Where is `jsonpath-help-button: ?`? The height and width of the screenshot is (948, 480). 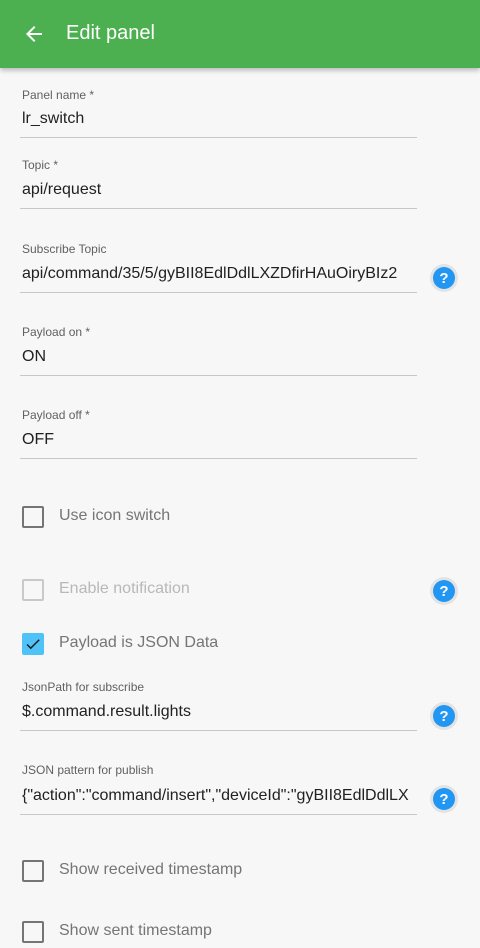
jsonpath-help-button: ? is located at coordinates (444, 716).